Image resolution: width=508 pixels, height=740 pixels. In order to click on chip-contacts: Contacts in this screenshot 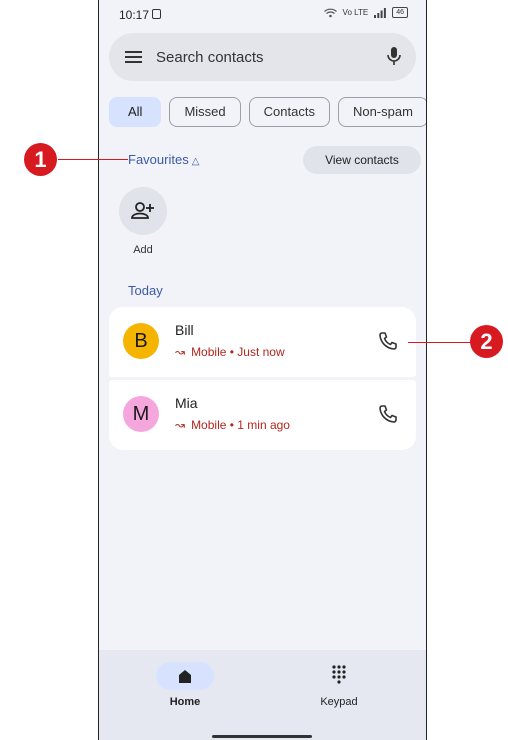, I will do `click(289, 112)`.